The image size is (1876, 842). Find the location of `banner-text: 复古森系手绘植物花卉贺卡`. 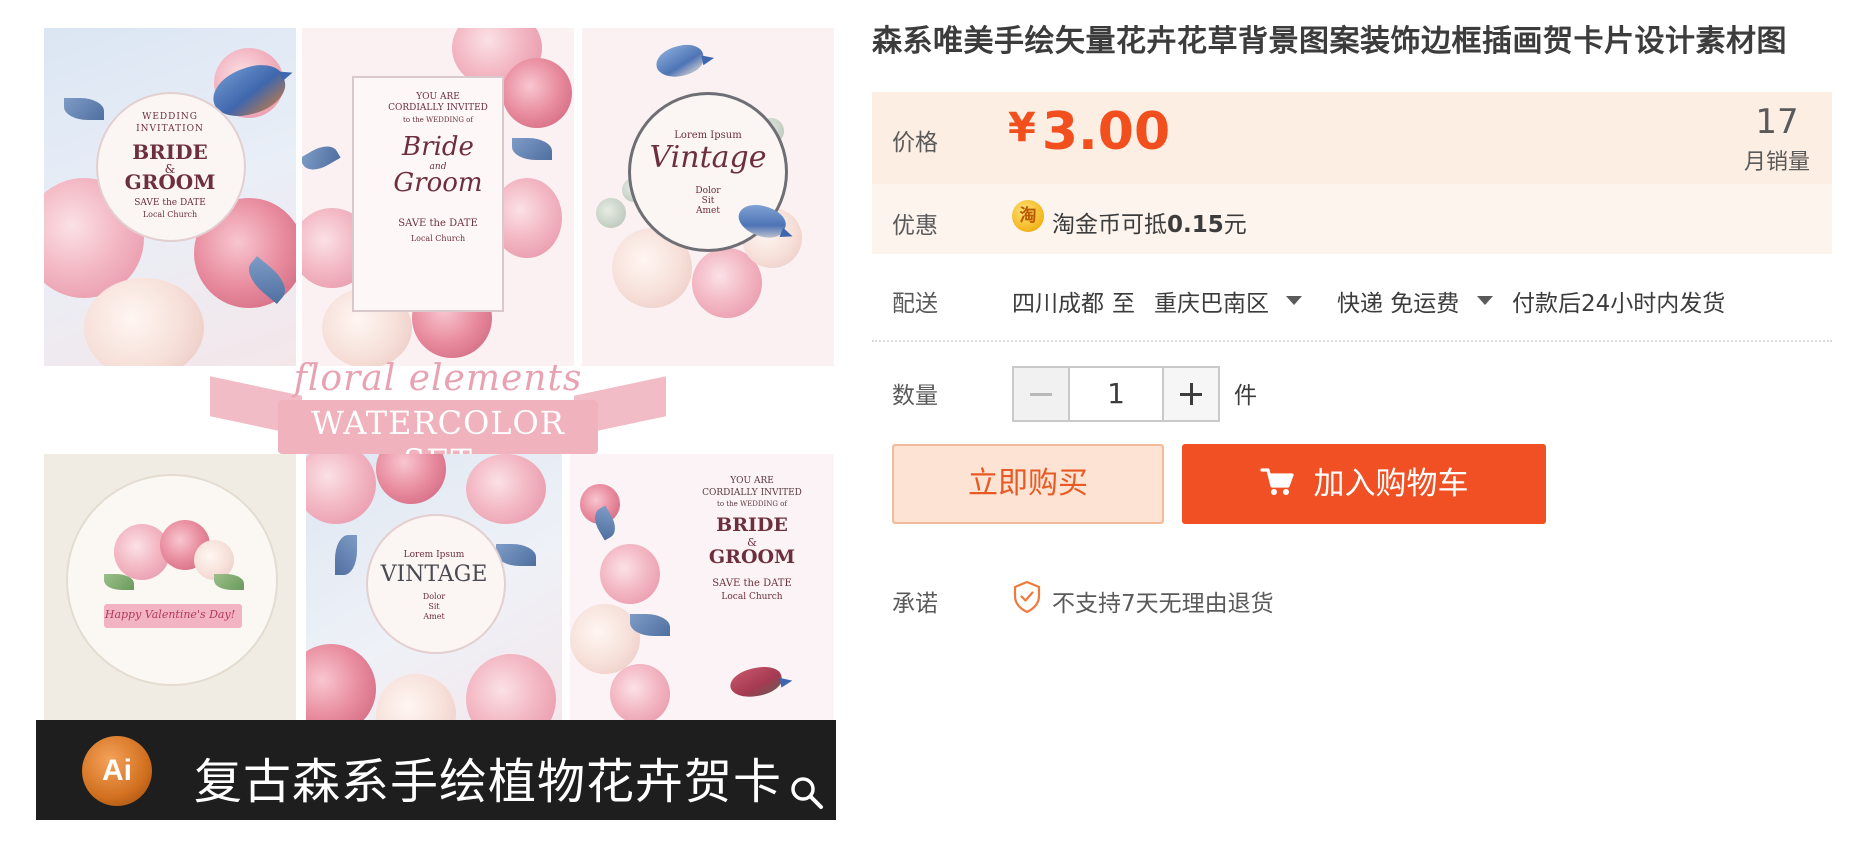

banner-text: 复古森系手绘植物花卉贺卡 is located at coordinates (488, 782).